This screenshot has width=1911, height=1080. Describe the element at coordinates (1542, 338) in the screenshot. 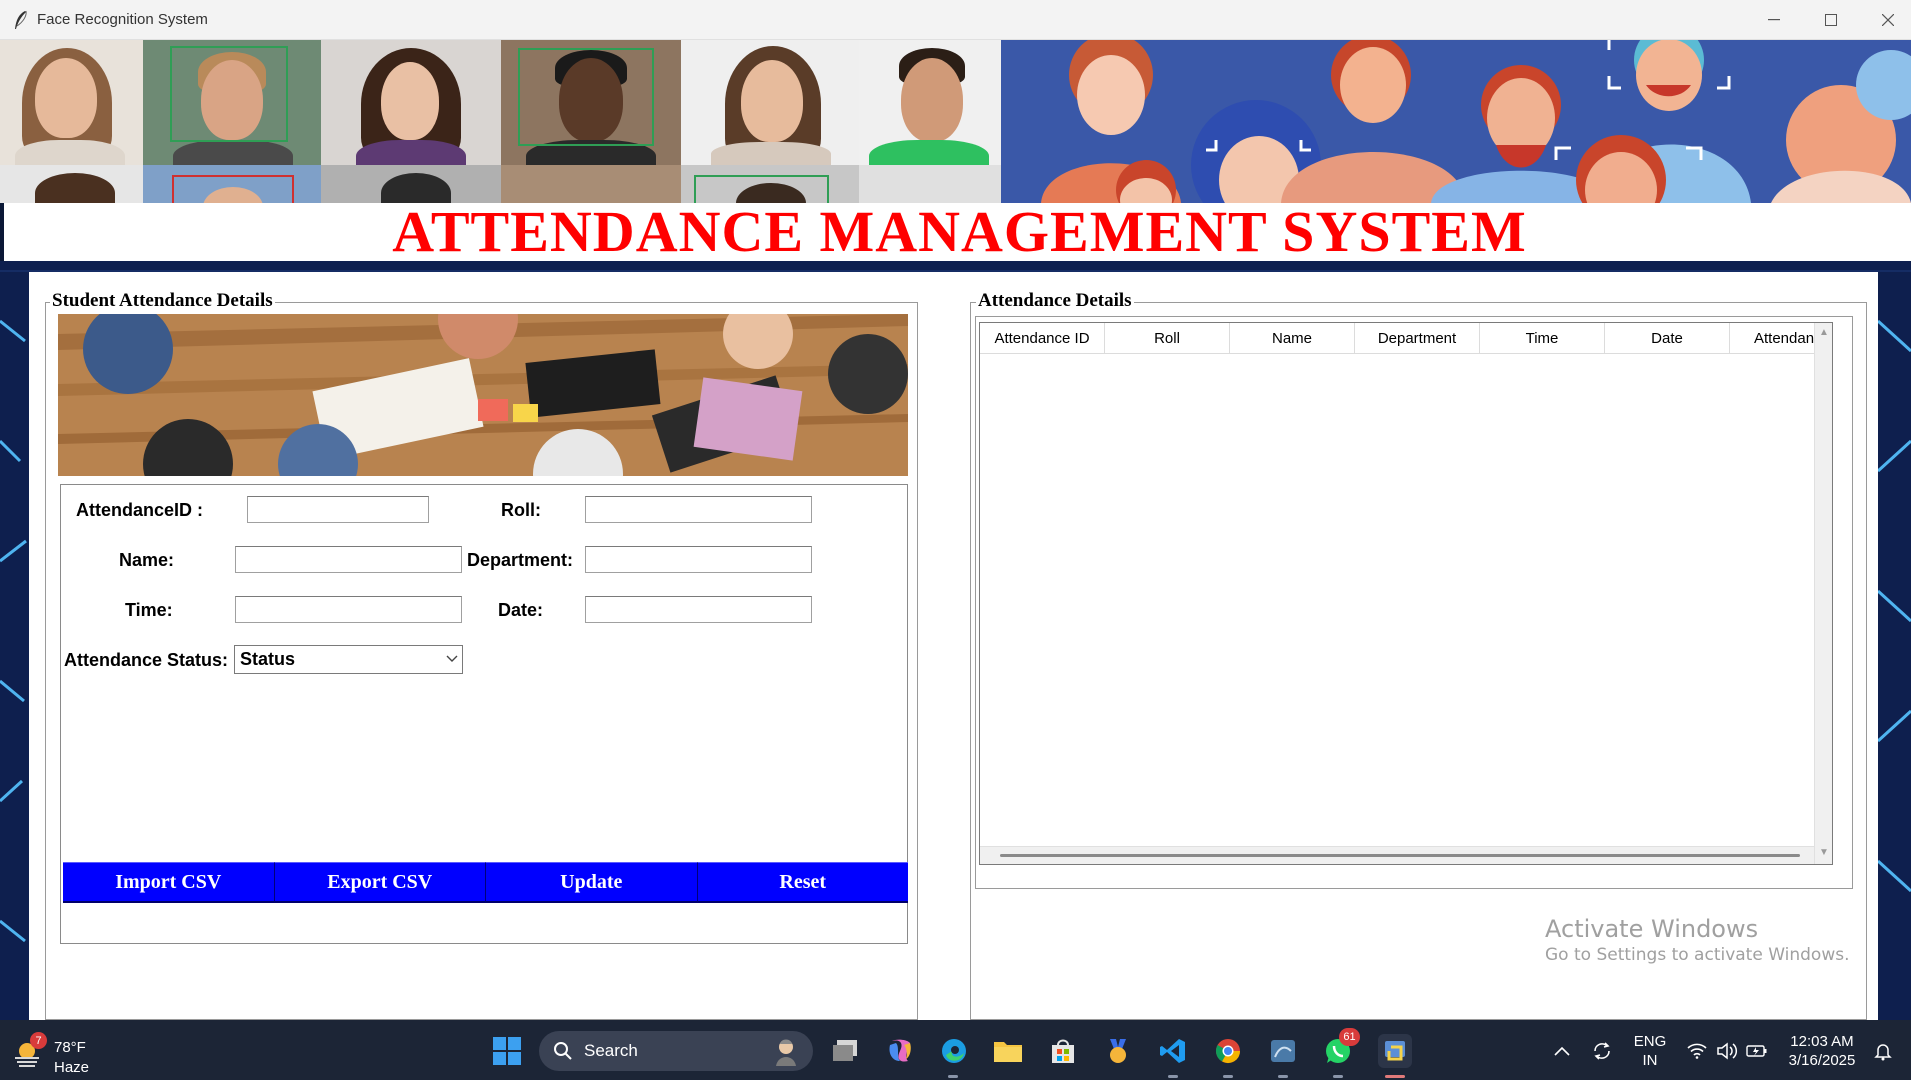

I see `column-header-time: Time` at that location.